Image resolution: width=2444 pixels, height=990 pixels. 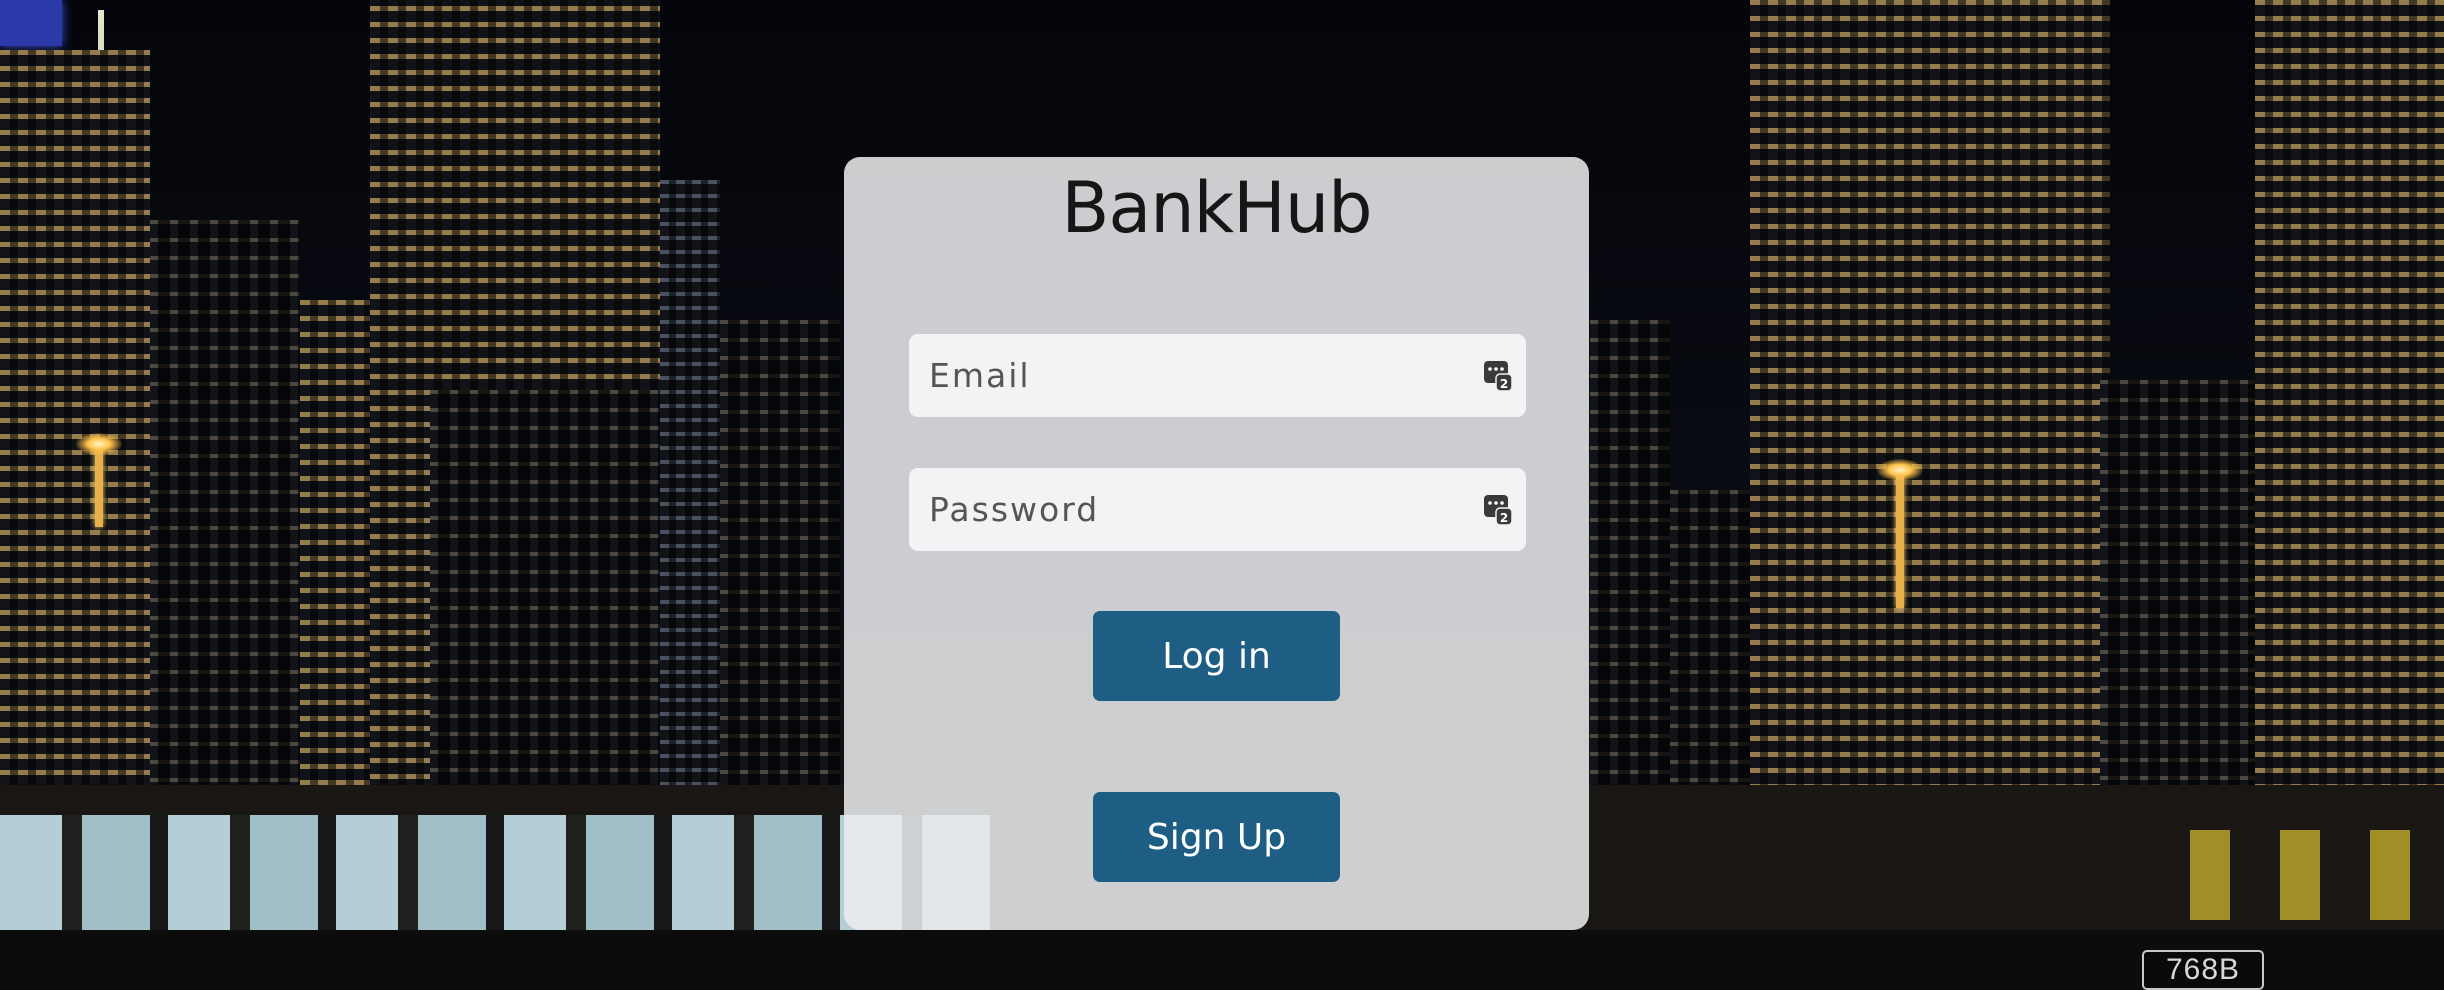 What do you see at coordinates (31, 23) in the screenshot?
I see `blue-neon-sign` at bounding box center [31, 23].